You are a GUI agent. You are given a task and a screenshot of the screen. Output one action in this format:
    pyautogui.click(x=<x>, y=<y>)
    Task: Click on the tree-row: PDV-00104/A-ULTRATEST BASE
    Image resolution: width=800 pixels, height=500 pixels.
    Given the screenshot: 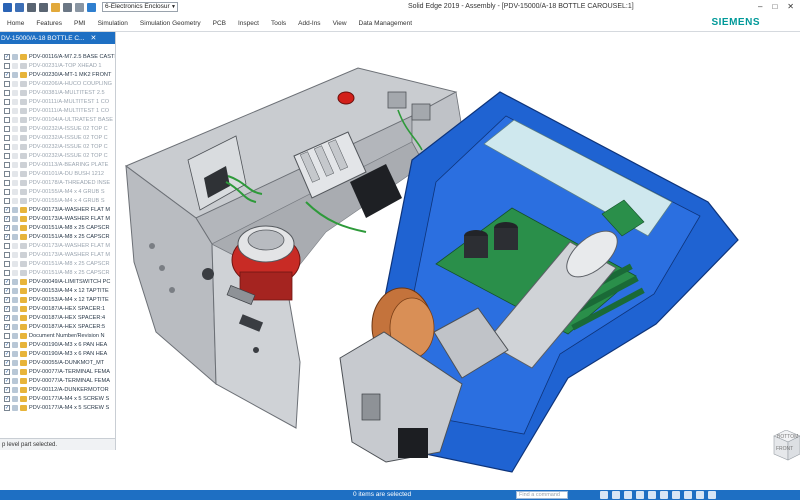 What is the action you would take?
    pyautogui.click(x=57, y=119)
    